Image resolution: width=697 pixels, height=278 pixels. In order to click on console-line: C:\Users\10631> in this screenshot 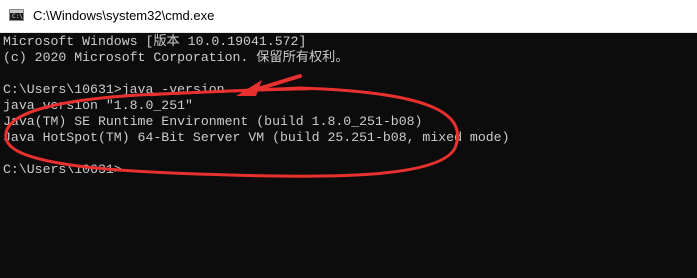, I will do `click(62, 169)`.